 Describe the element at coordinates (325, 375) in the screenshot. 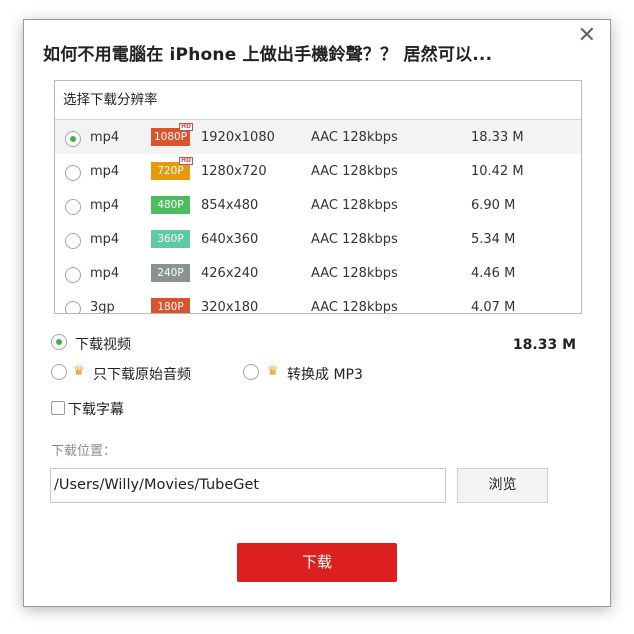

I see `convert-mp3-label: 转换成 MP3` at that location.